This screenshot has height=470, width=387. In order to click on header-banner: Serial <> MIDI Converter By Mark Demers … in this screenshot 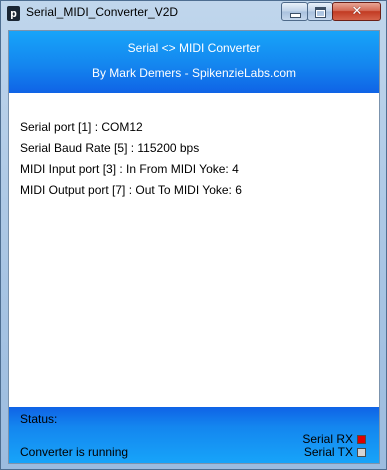, I will do `click(194, 62)`.